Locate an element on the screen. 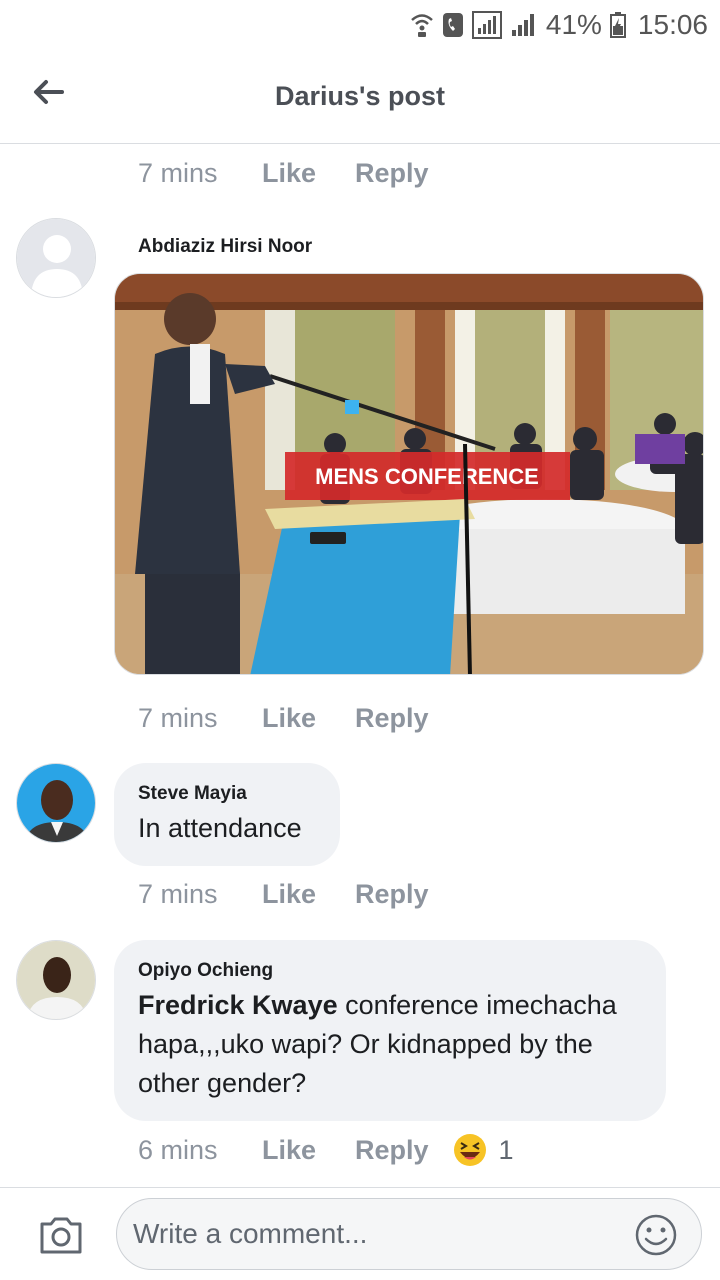 The height and width of the screenshot is (1280, 720). reaction-summary: 1 is located at coordinates (483, 1150).